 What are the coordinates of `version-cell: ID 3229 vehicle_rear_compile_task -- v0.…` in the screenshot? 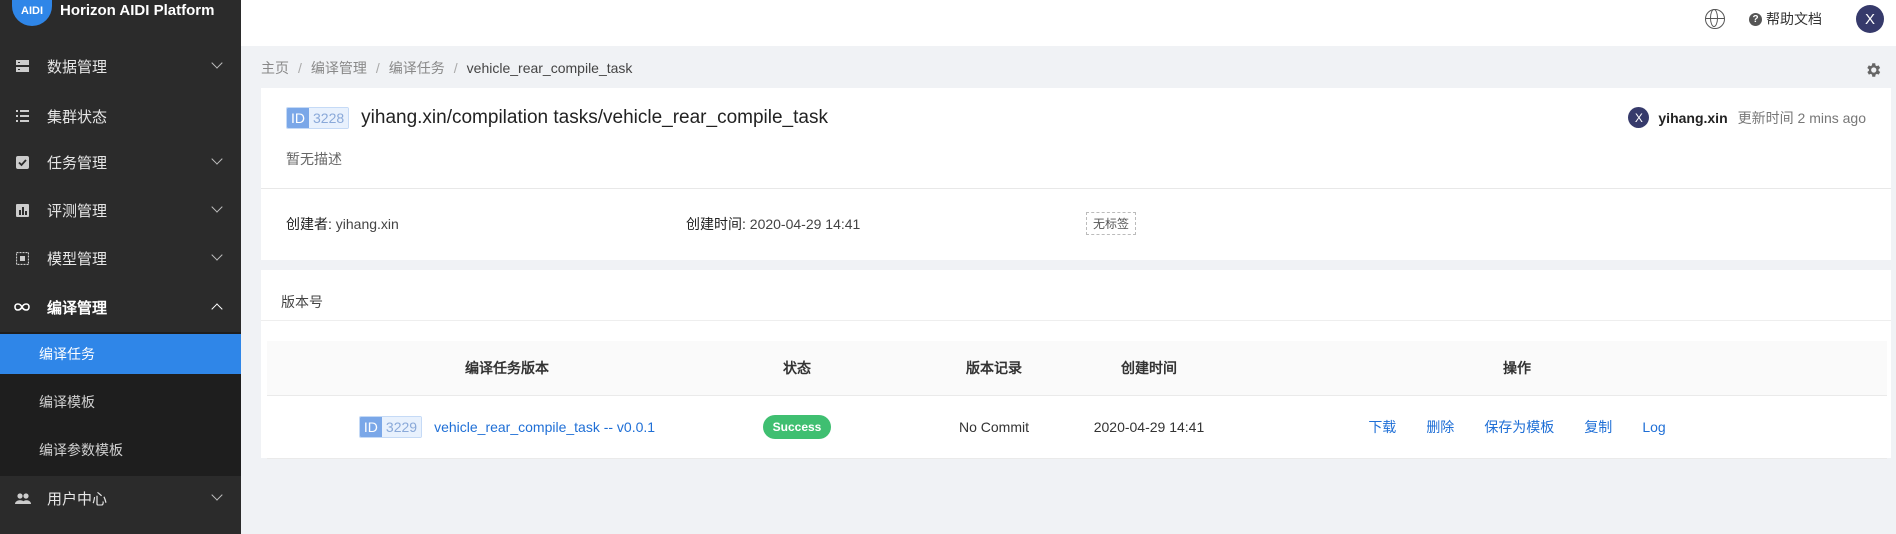 It's located at (507, 427).